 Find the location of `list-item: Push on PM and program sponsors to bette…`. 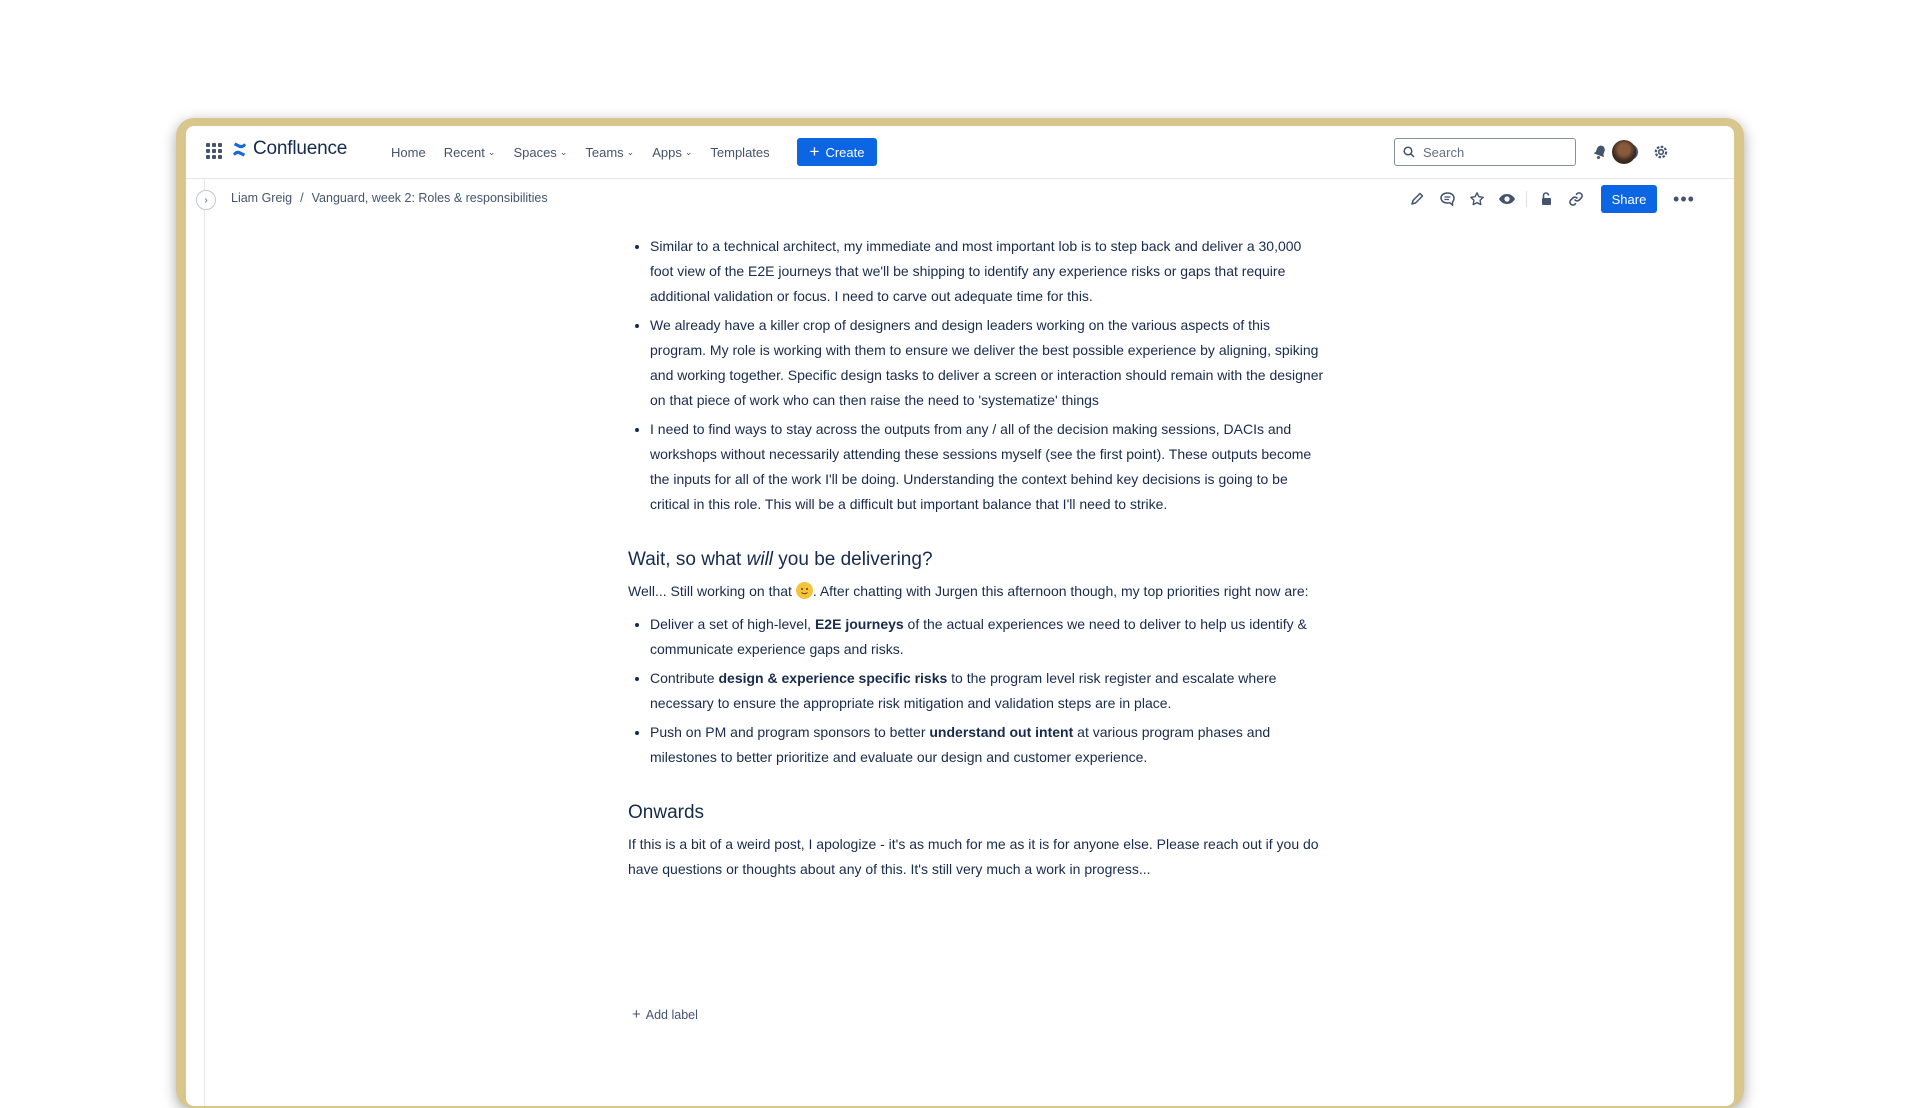

list-item: Push on PM and program sponsors to bette… is located at coordinates (989, 745).